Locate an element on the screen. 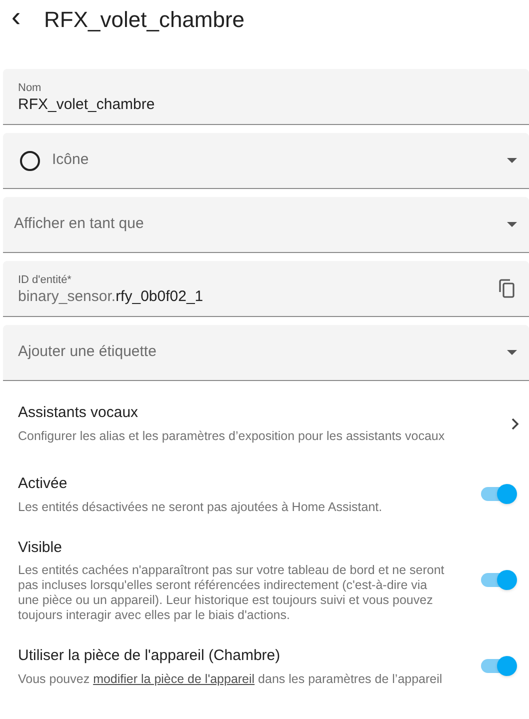 This screenshot has width=529, height=719. copy-icon is located at coordinates (507, 288).